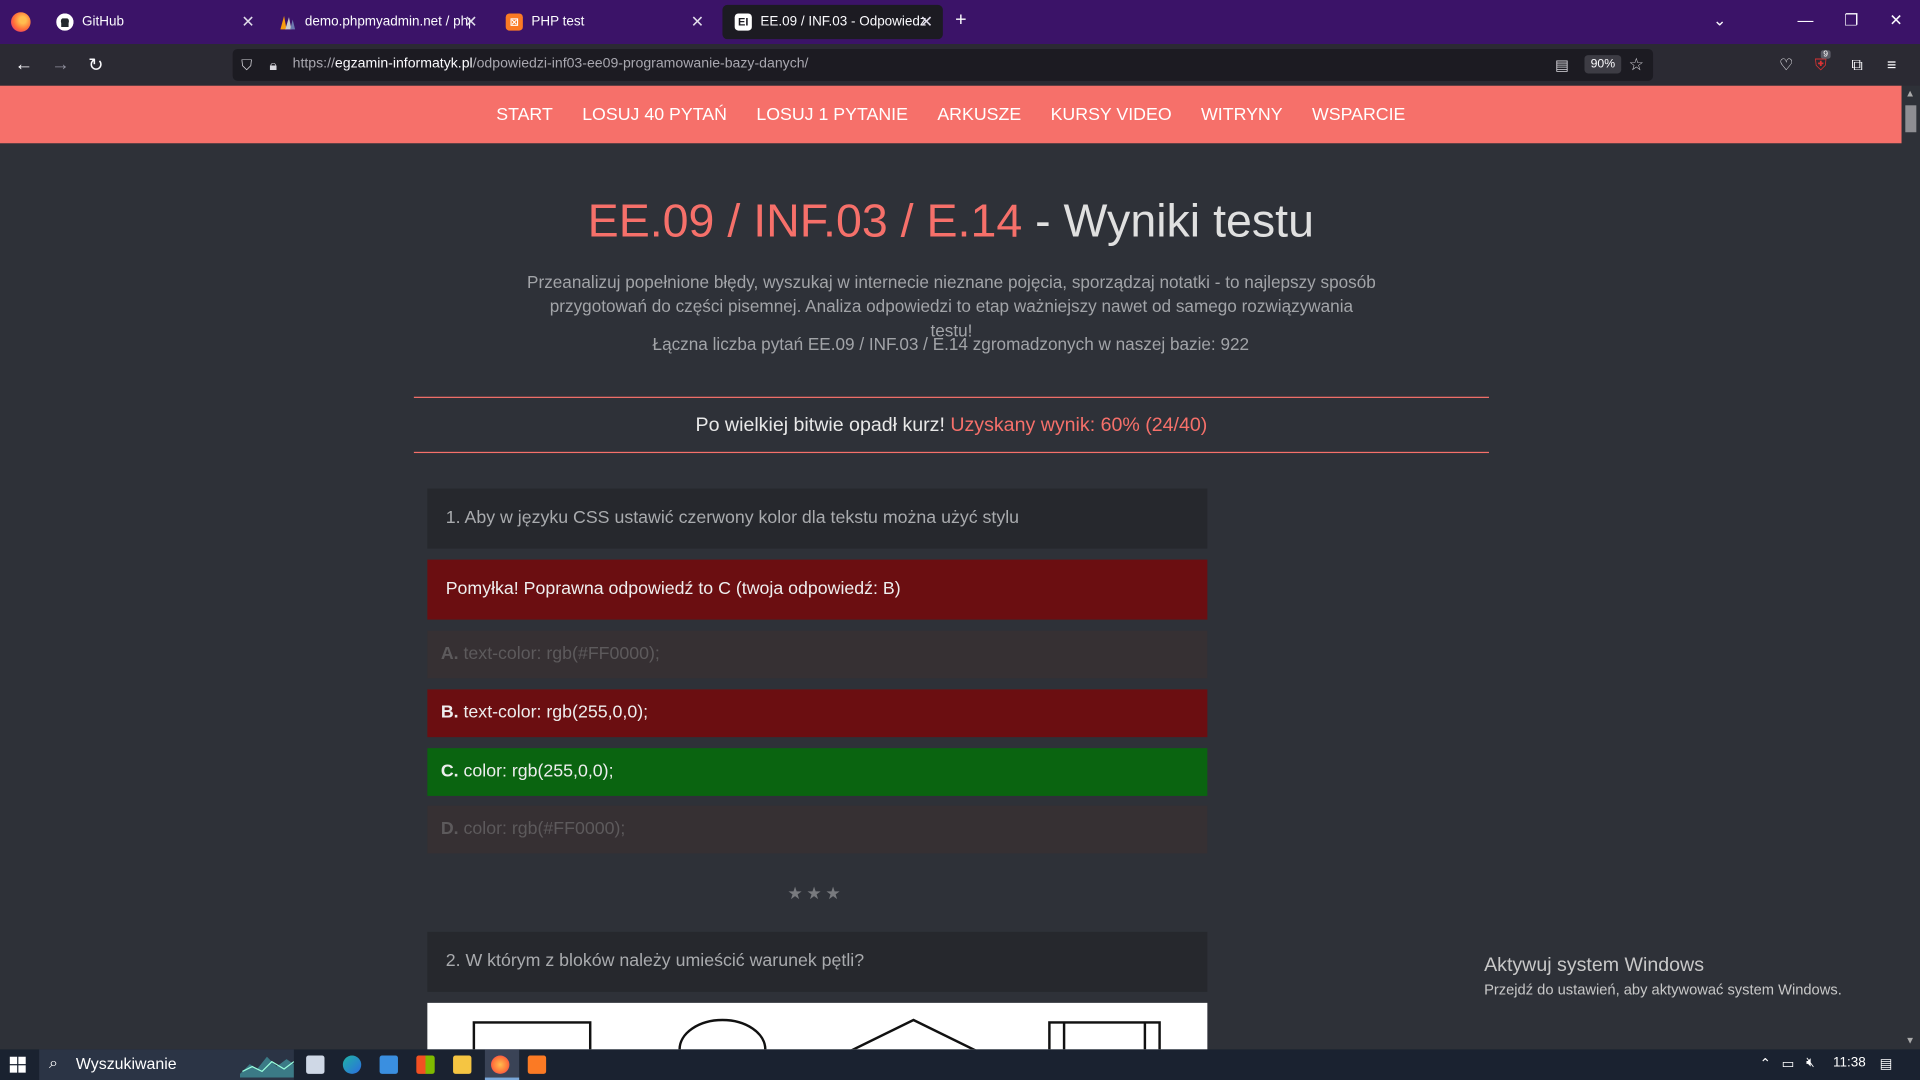  I want to click on extensions-icon: ⧉, so click(1856, 65).